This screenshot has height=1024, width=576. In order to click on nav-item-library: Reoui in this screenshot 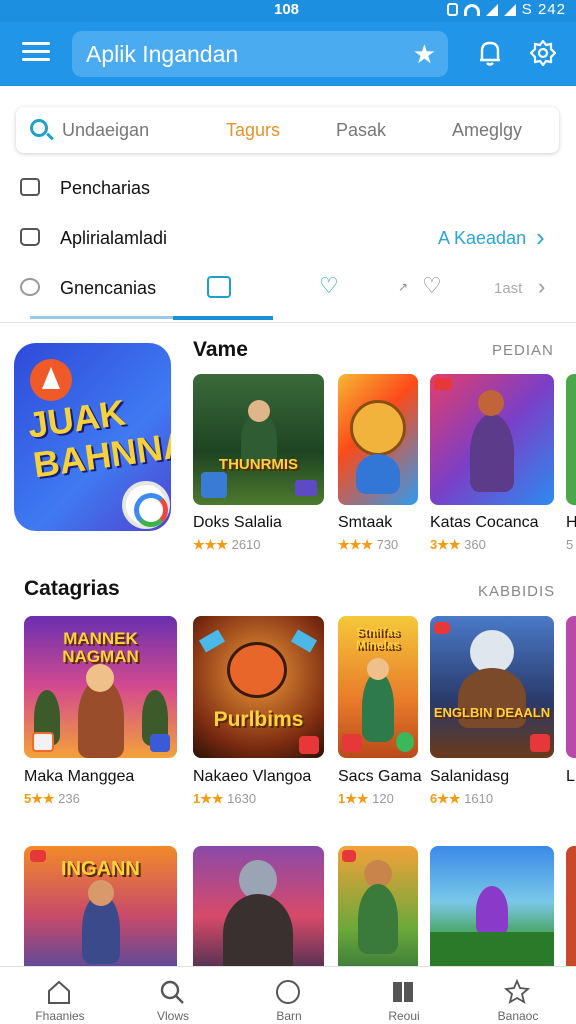, I will do `click(404, 995)`.